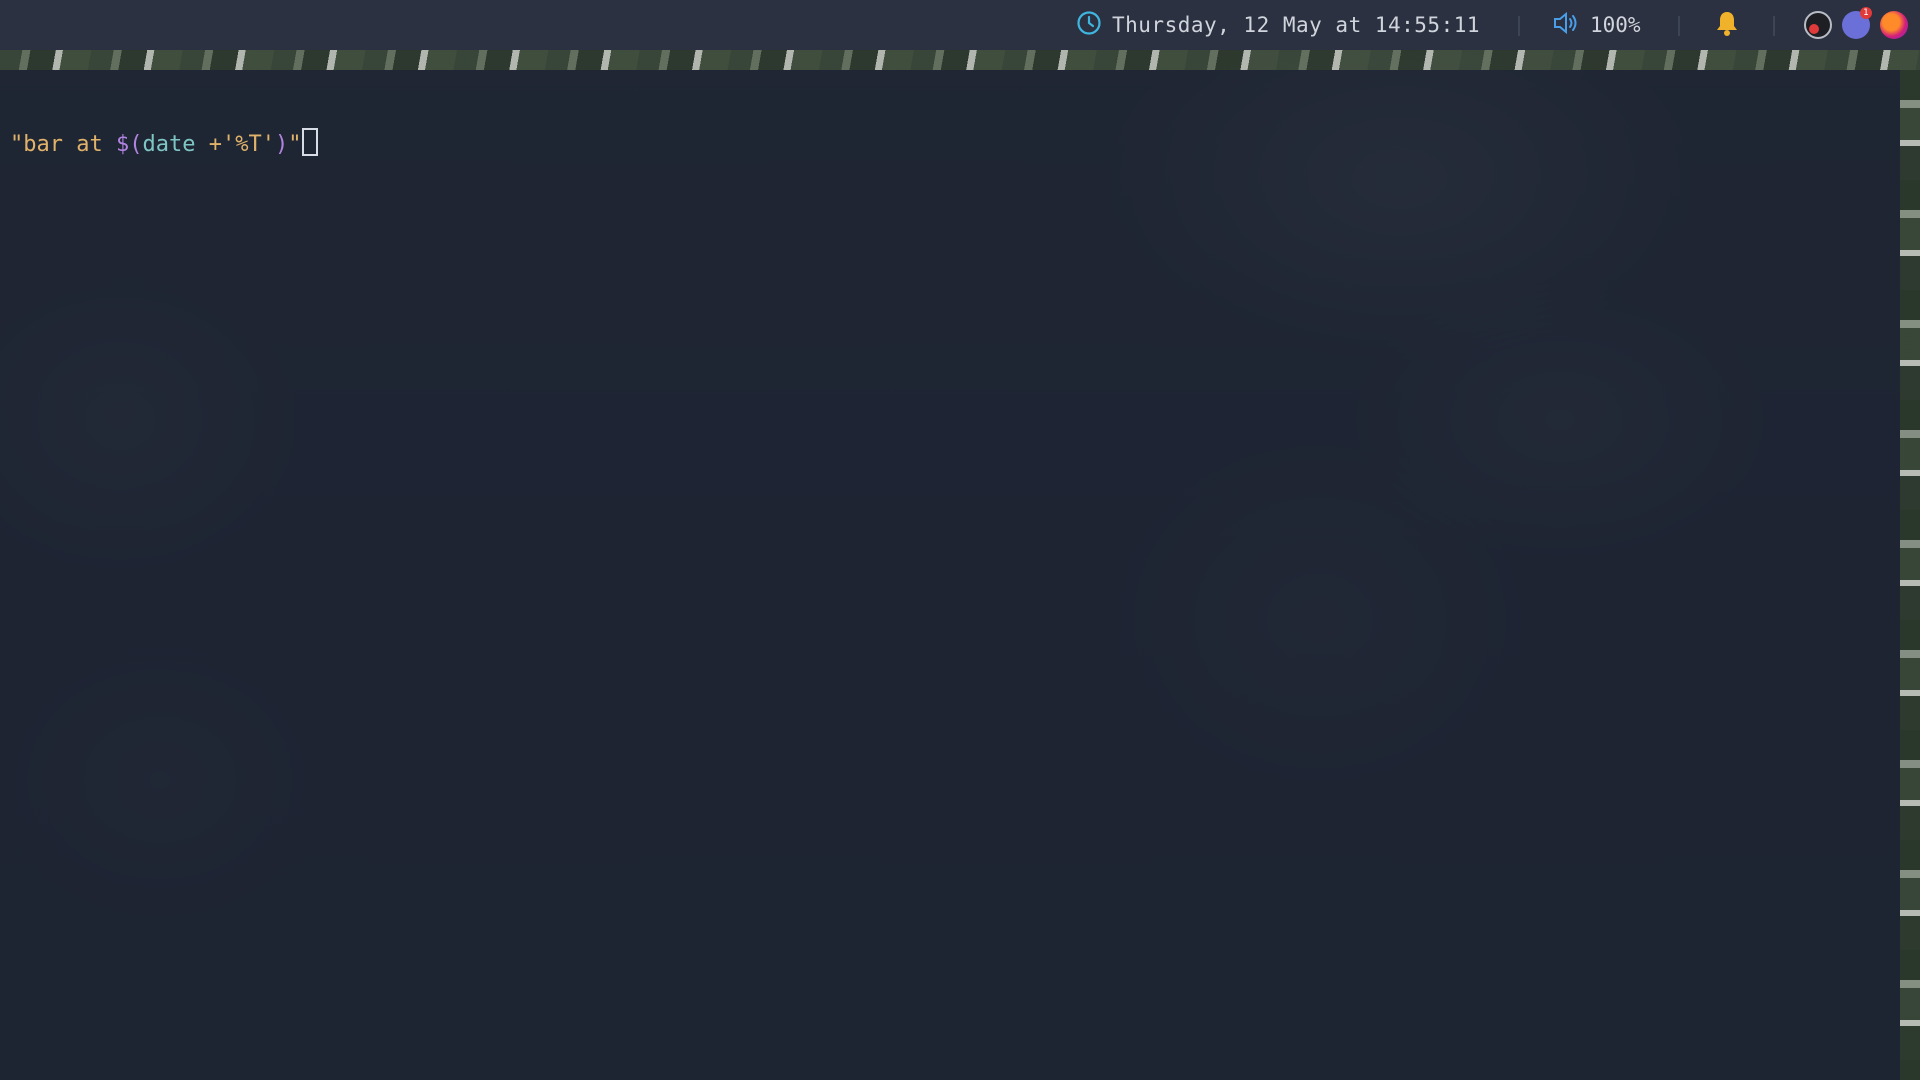 This screenshot has height=1080, width=1920. I want to click on subshell-start-token: $(, so click(129, 144).